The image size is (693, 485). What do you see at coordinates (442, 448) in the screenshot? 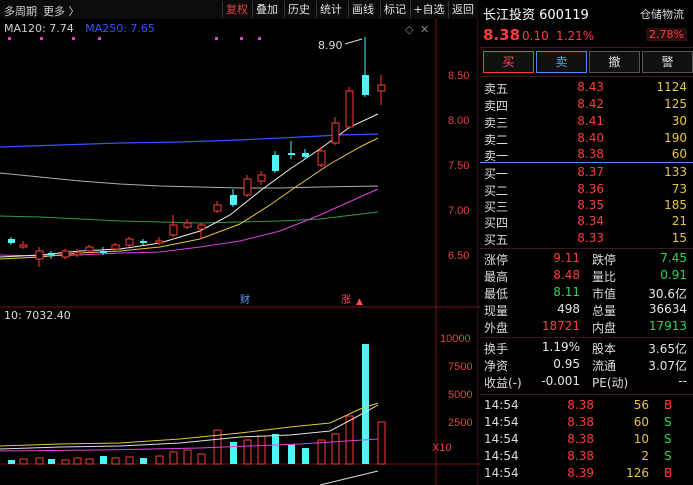
I see `volume-unit: X10` at bounding box center [442, 448].